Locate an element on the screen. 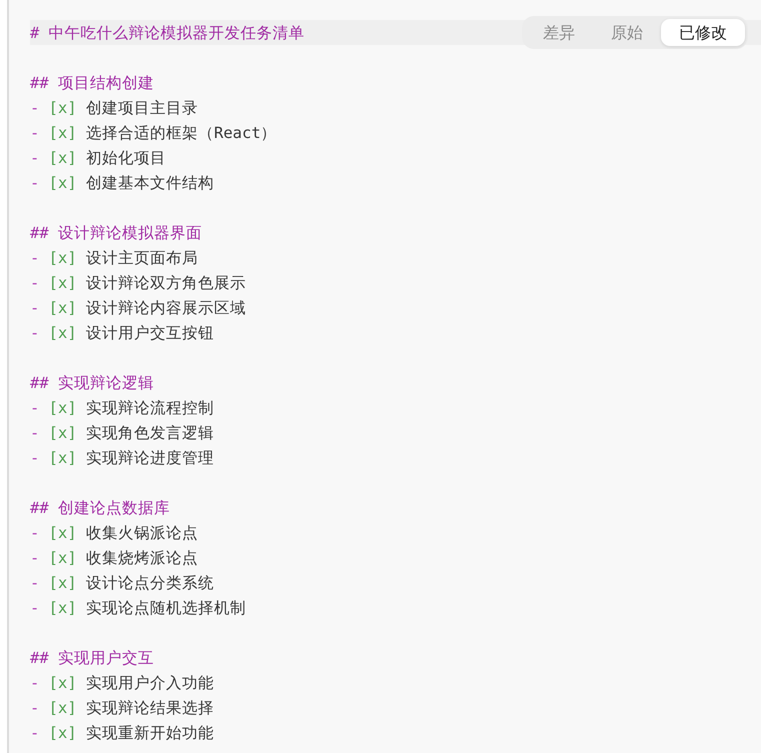 The width and height of the screenshot is (761, 753). task-text: 设计辩论内容展示区域 is located at coordinates (166, 308).